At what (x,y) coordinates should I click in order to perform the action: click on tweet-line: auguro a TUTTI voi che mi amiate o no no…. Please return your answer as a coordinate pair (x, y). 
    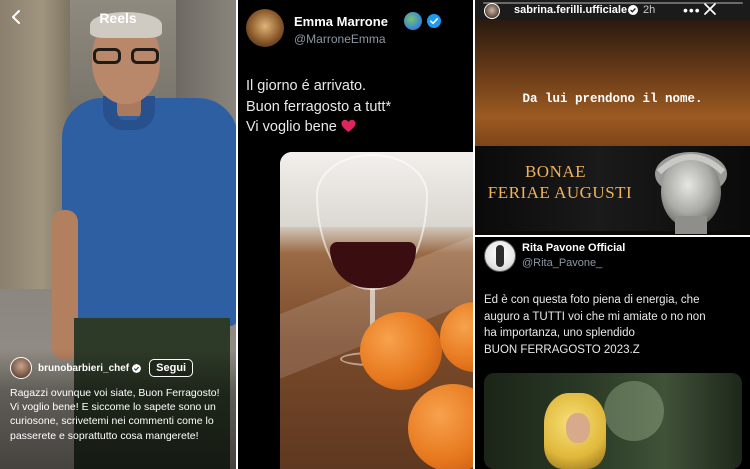
    Looking at the image, I should click on (595, 316).